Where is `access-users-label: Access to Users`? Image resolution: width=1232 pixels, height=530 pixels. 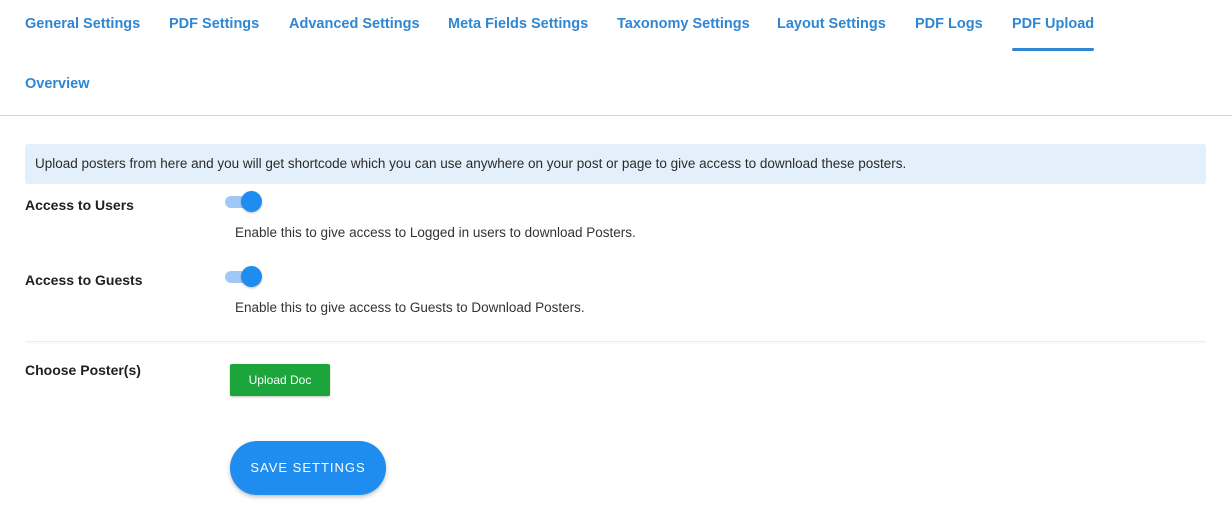
access-users-label: Access to Users is located at coordinates (79, 205).